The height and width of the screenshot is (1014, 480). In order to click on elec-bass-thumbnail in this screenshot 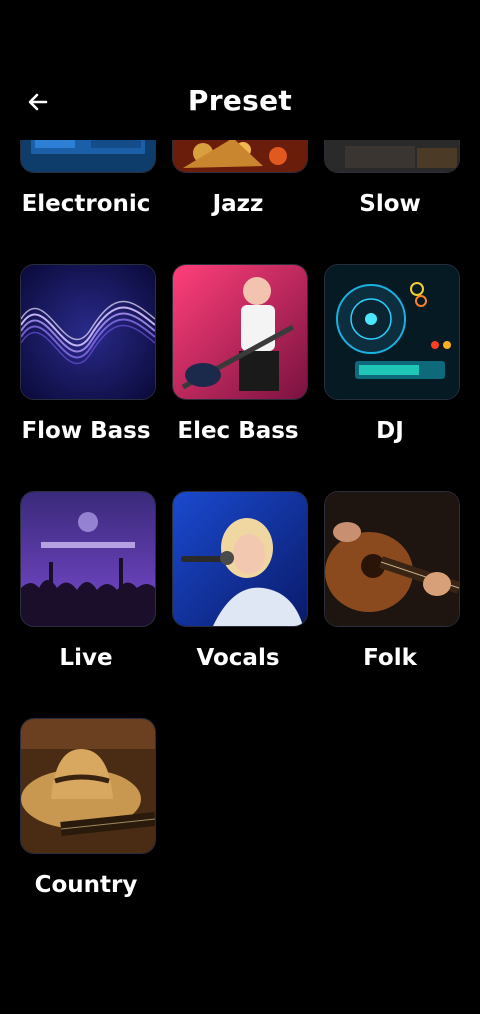, I will do `click(240, 332)`.